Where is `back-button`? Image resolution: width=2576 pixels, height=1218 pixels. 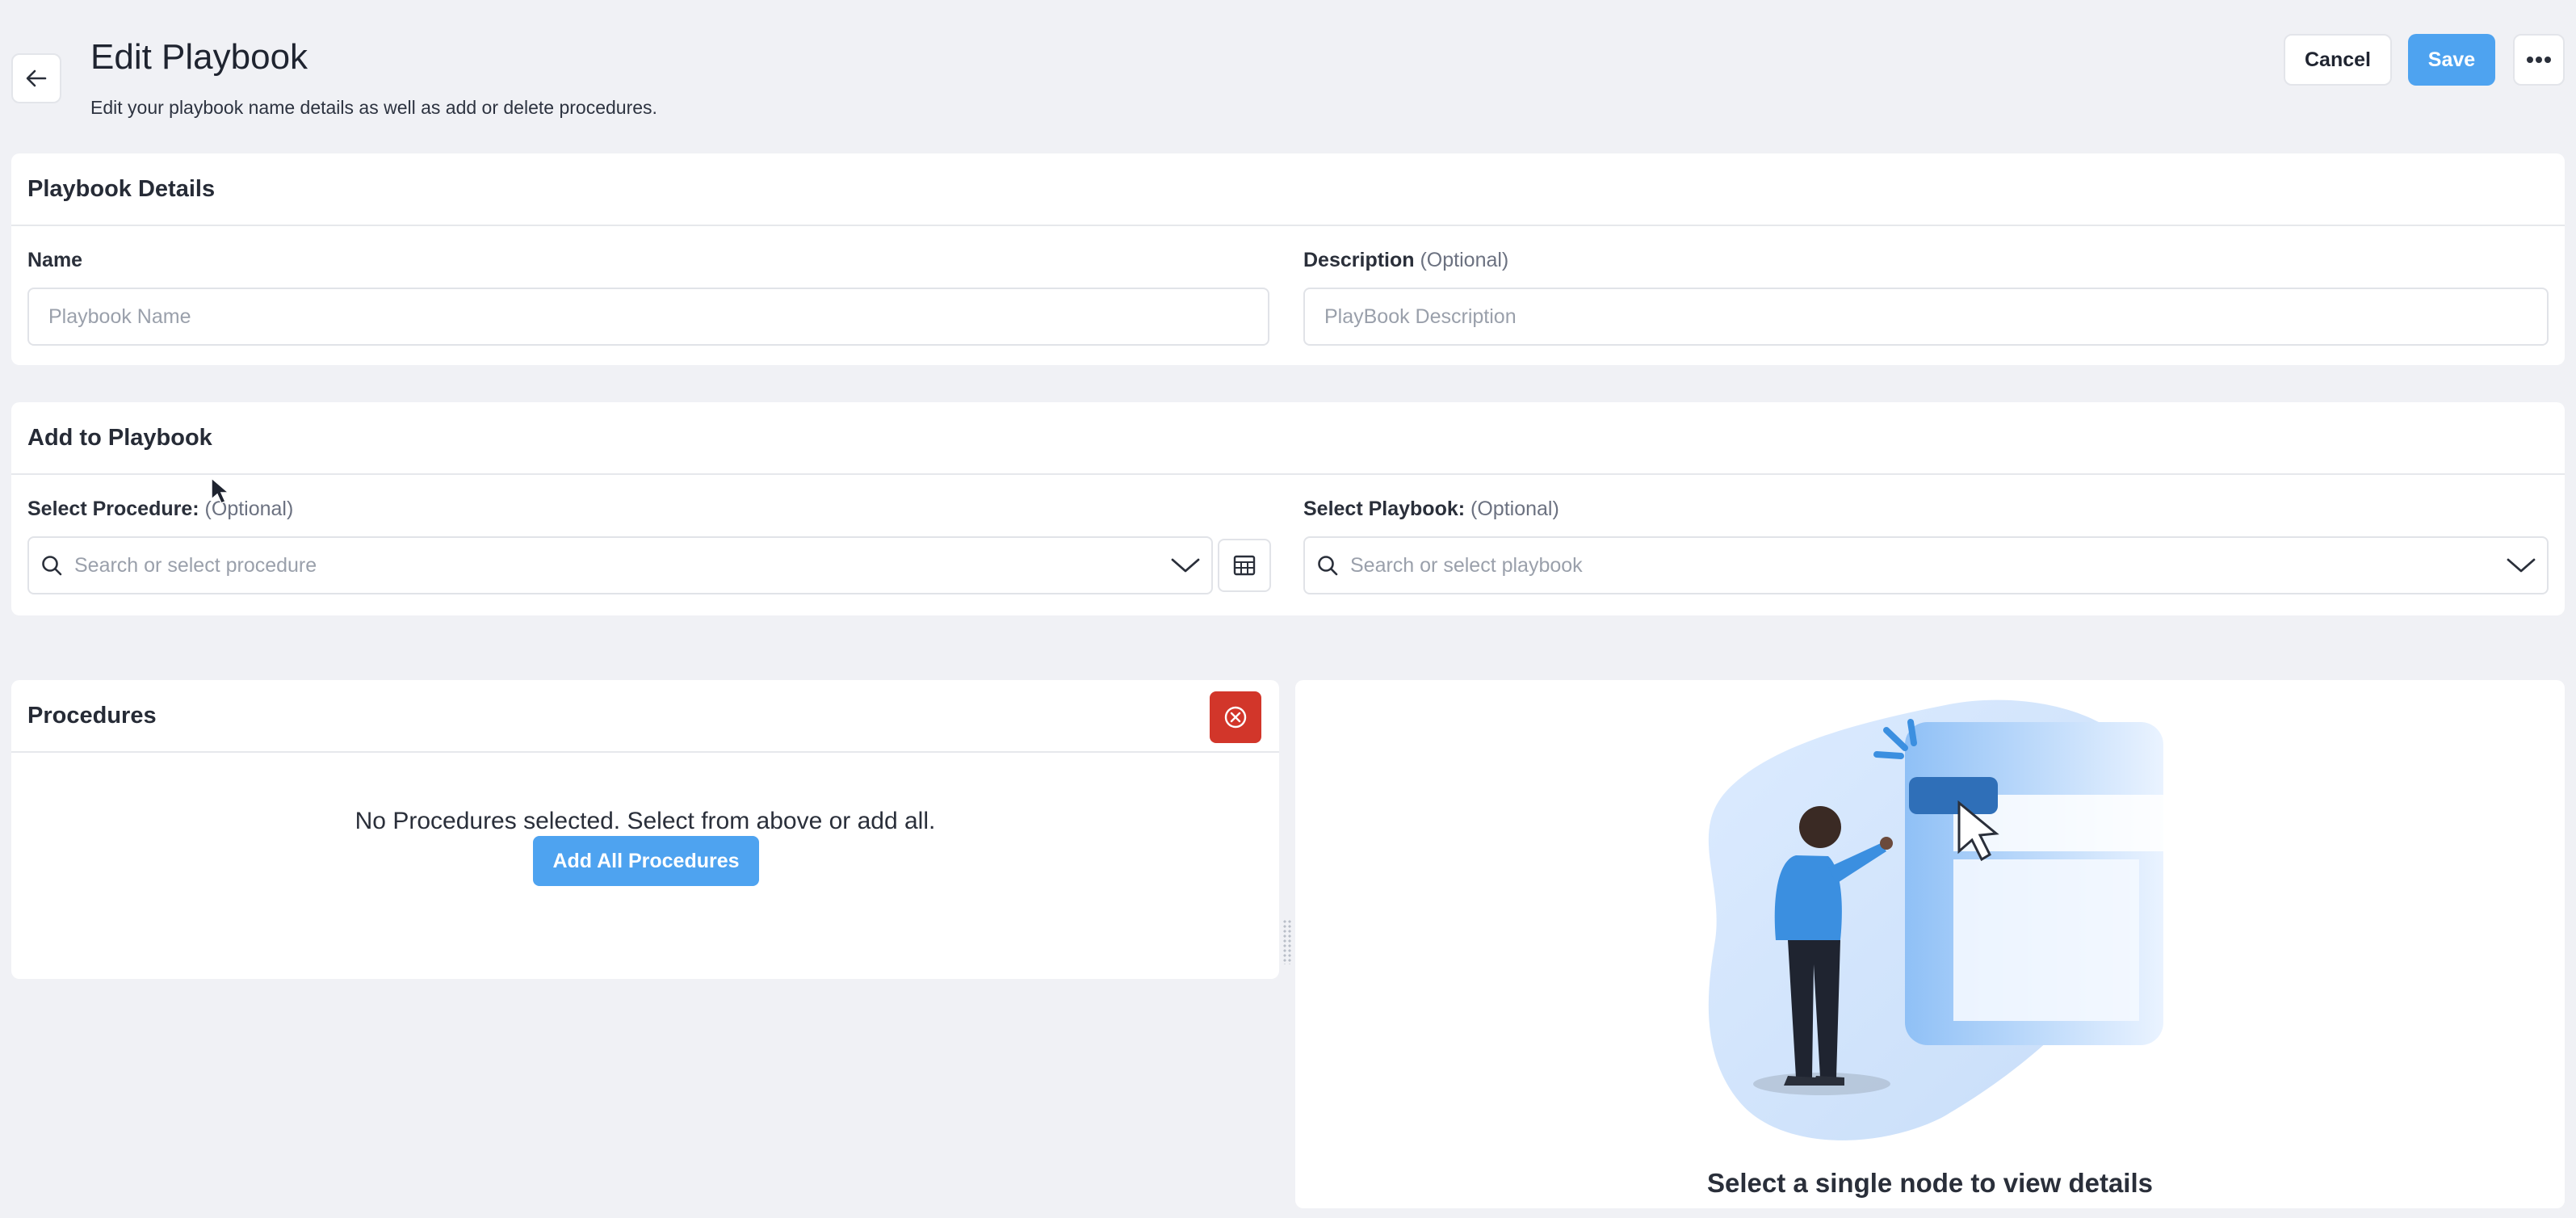
back-button is located at coordinates (36, 78).